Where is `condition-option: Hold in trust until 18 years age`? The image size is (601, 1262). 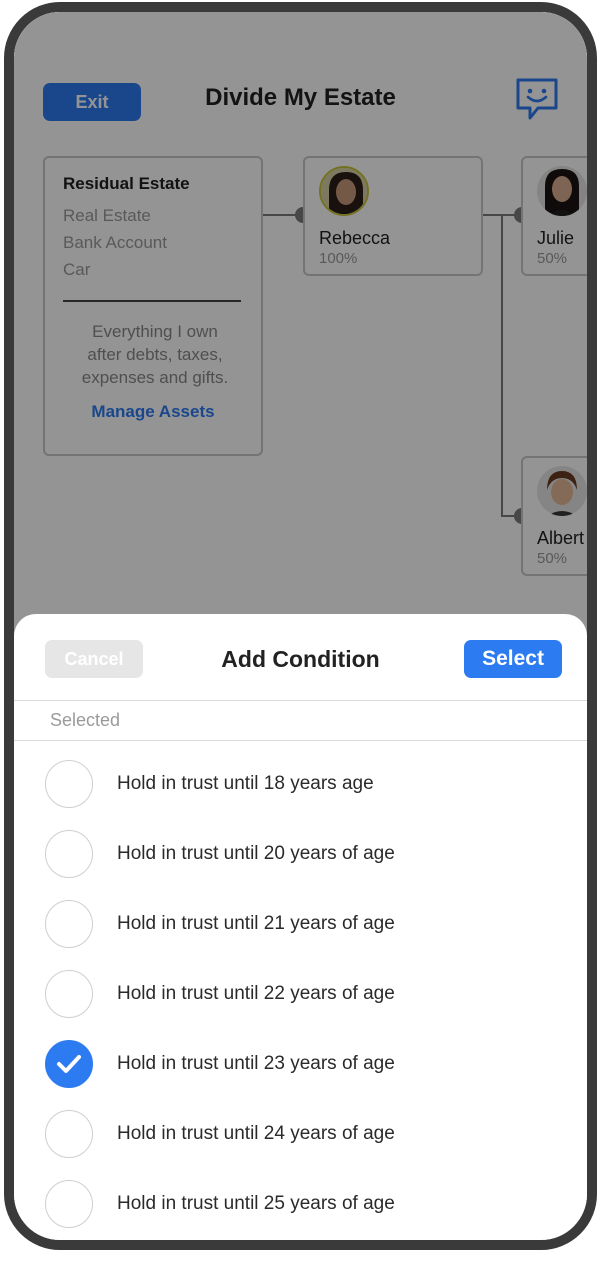 condition-option: Hold in trust until 18 years age is located at coordinates (305, 786).